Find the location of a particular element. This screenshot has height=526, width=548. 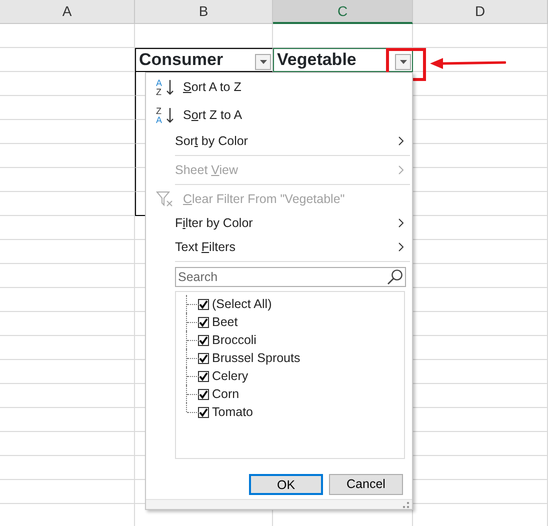

search-field: Search is located at coordinates (290, 277).